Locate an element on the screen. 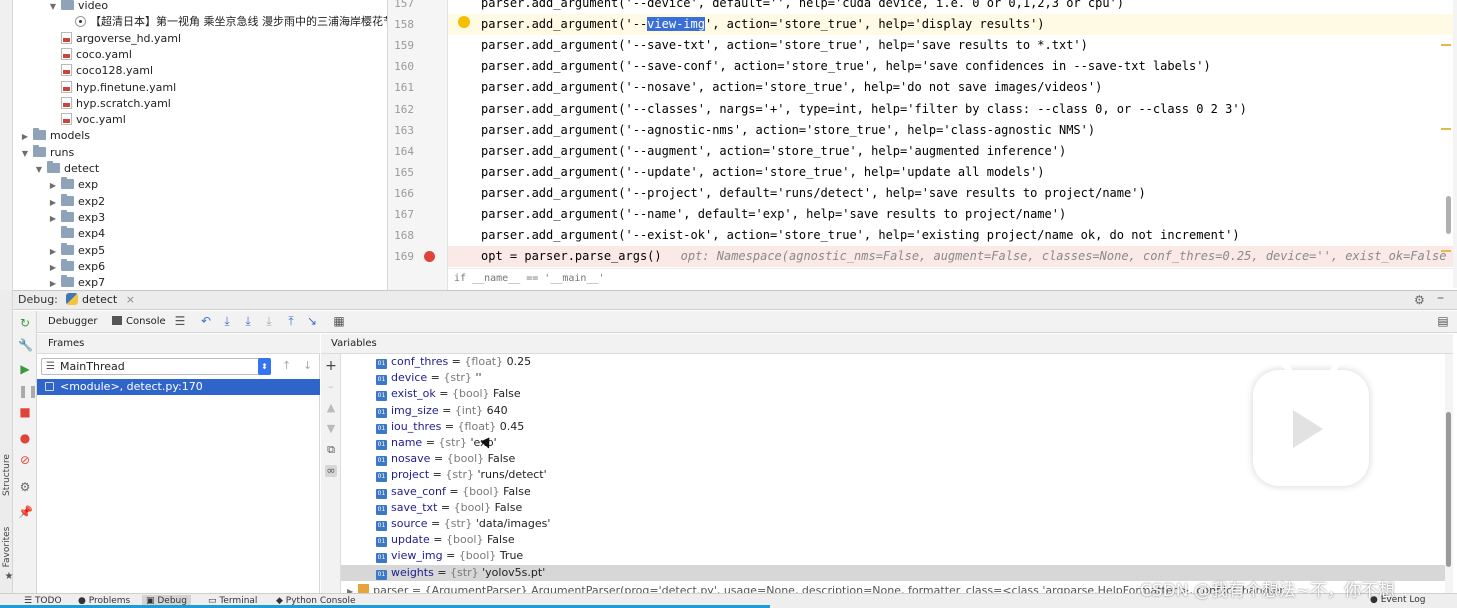 This screenshot has height=608, width=1457. variable-row: 01 update = {bool} False is located at coordinates (893, 540).